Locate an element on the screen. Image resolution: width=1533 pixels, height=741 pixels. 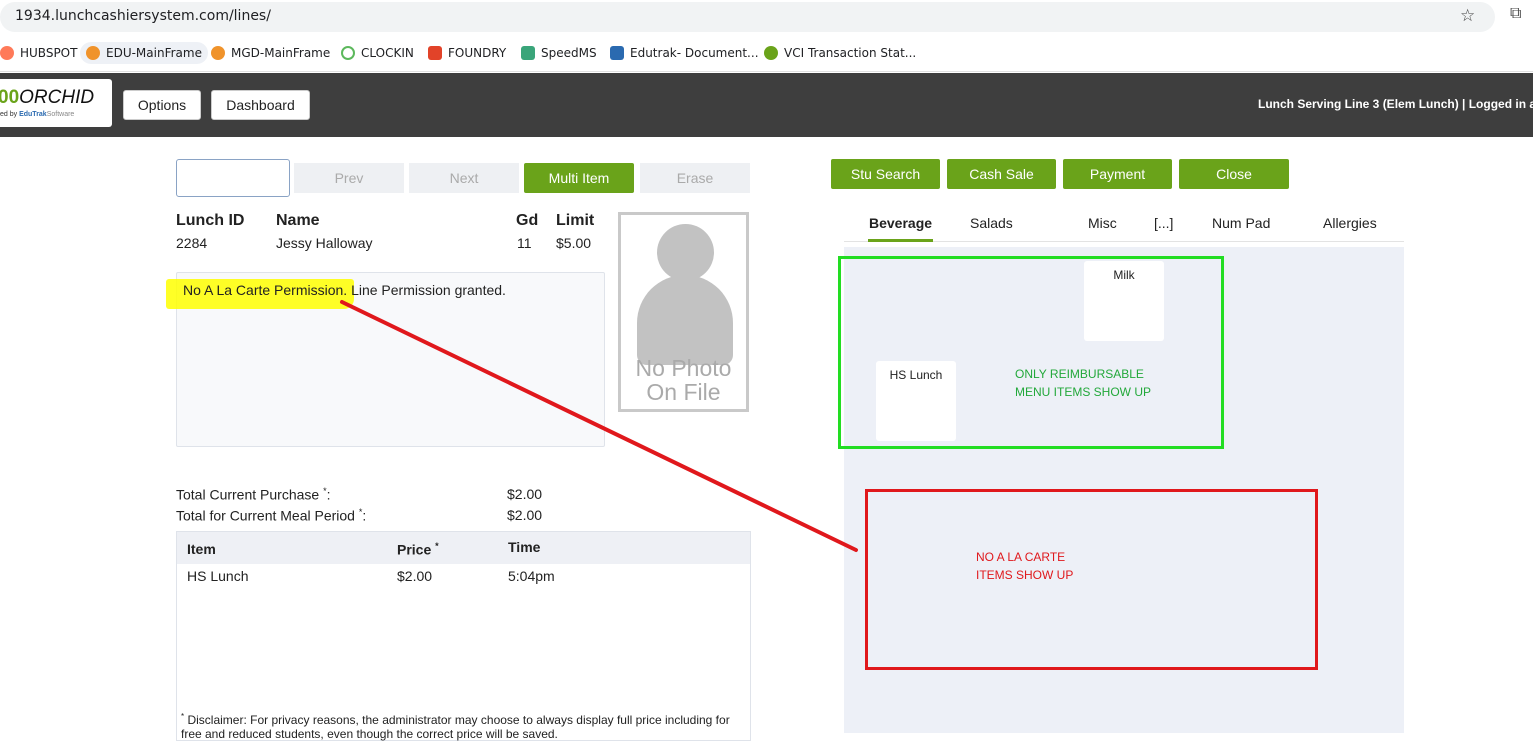
current-purchase-value: $2.00 is located at coordinates (525, 494).